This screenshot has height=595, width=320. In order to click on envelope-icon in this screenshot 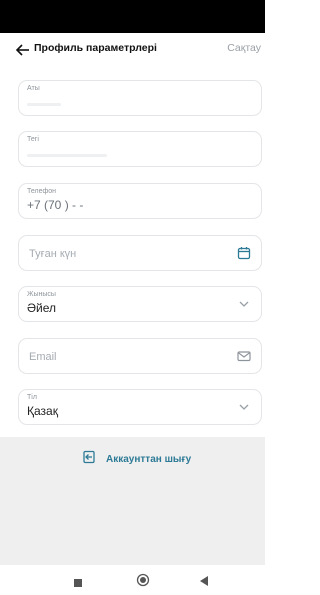, I will do `click(244, 356)`.